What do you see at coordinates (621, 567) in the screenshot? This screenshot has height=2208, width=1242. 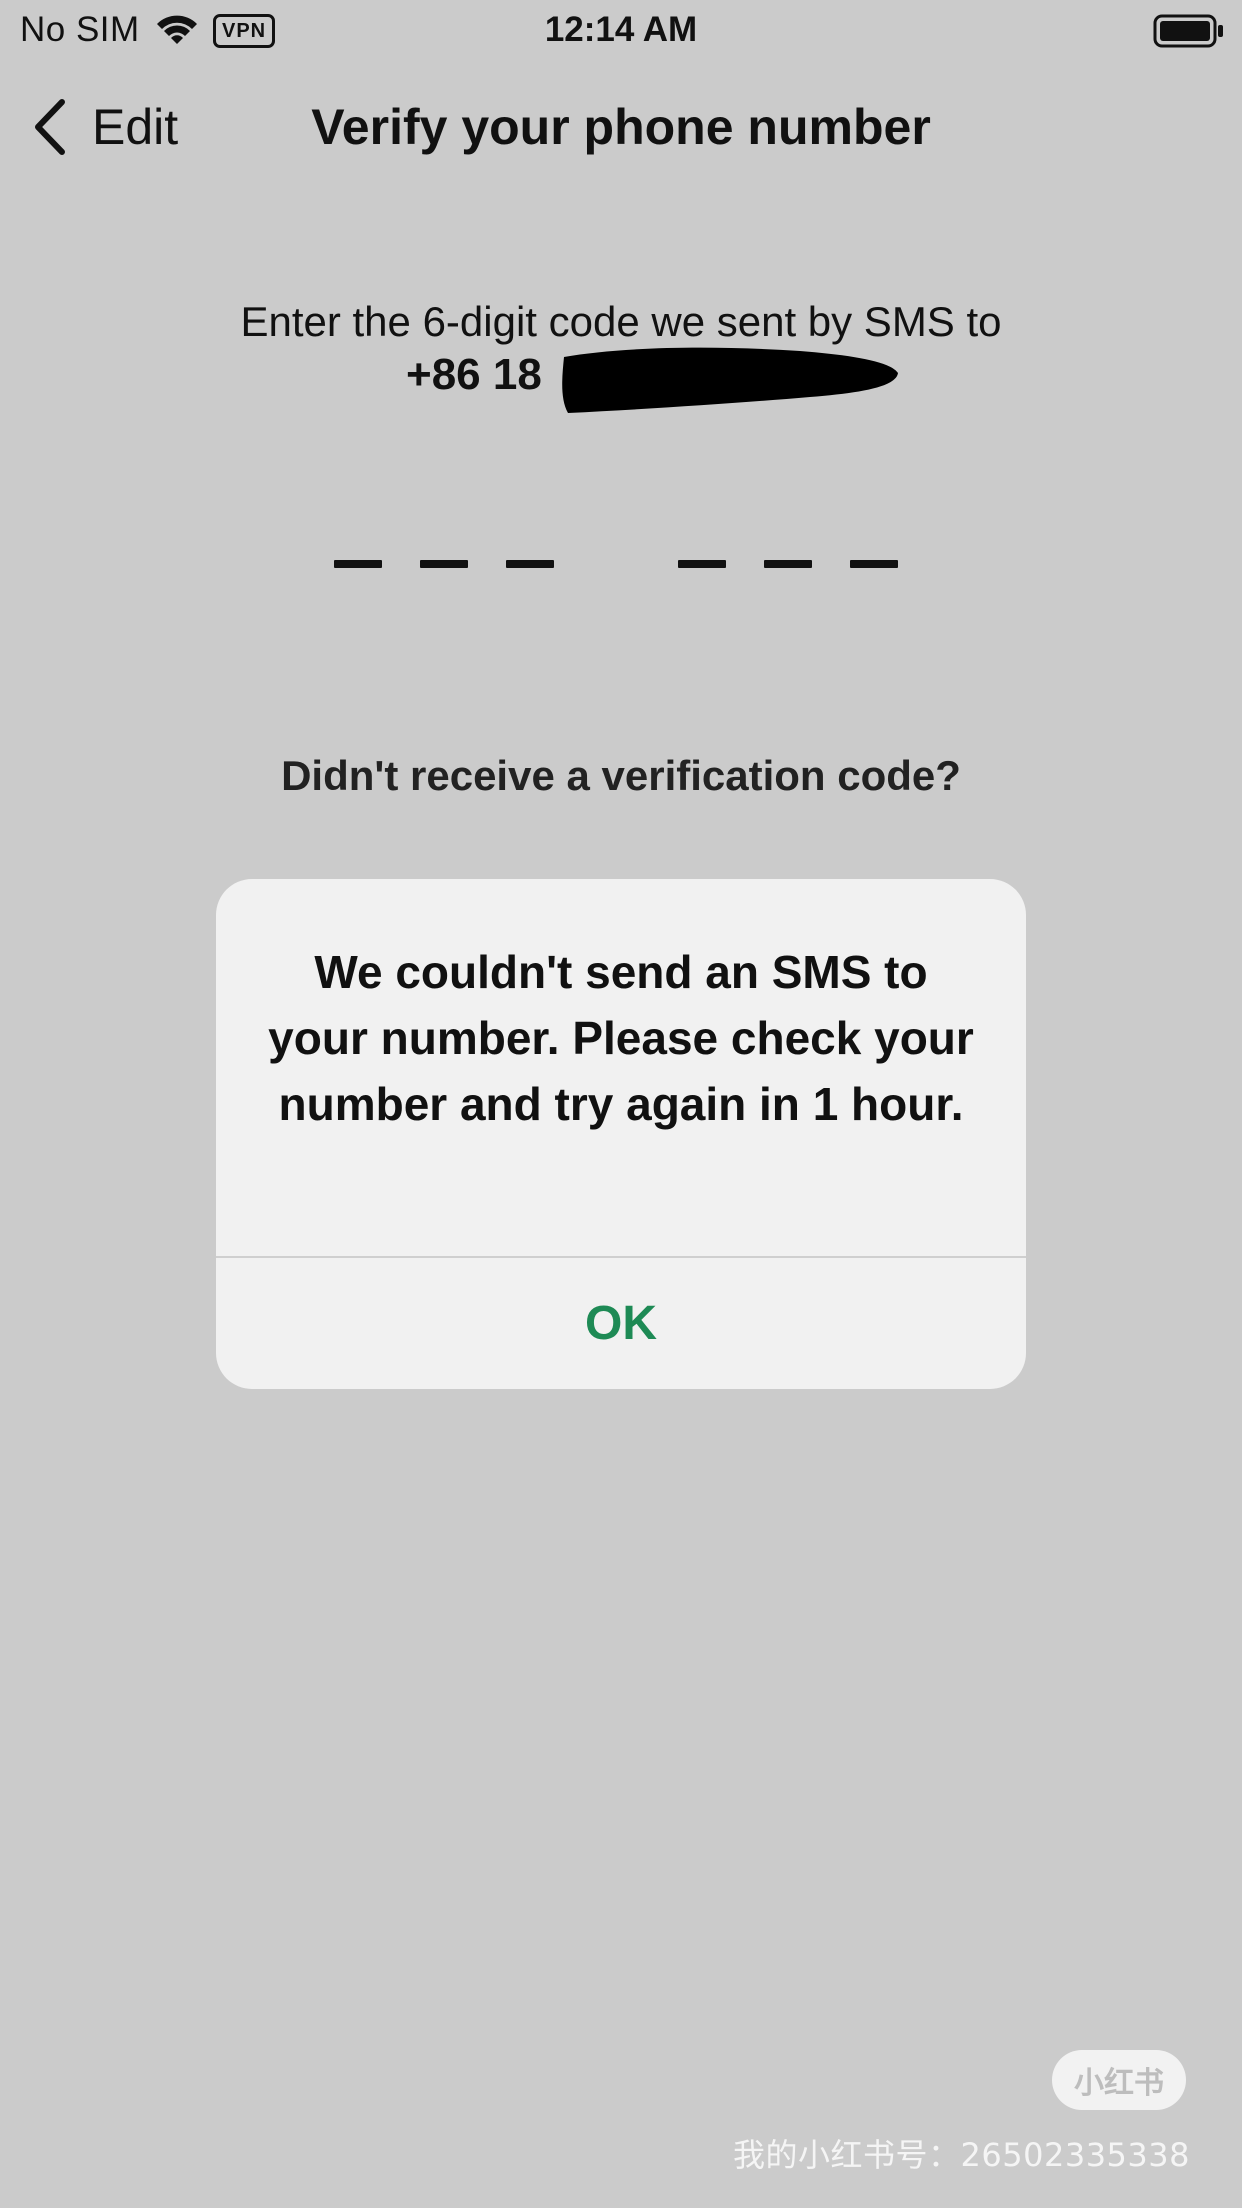 I see `code-input` at bounding box center [621, 567].